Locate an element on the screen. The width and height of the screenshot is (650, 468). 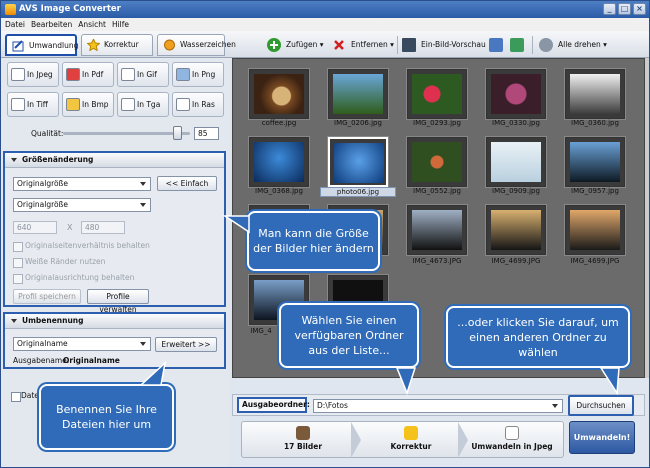
format-png-button: In Png is located at coordinates (198, 74).